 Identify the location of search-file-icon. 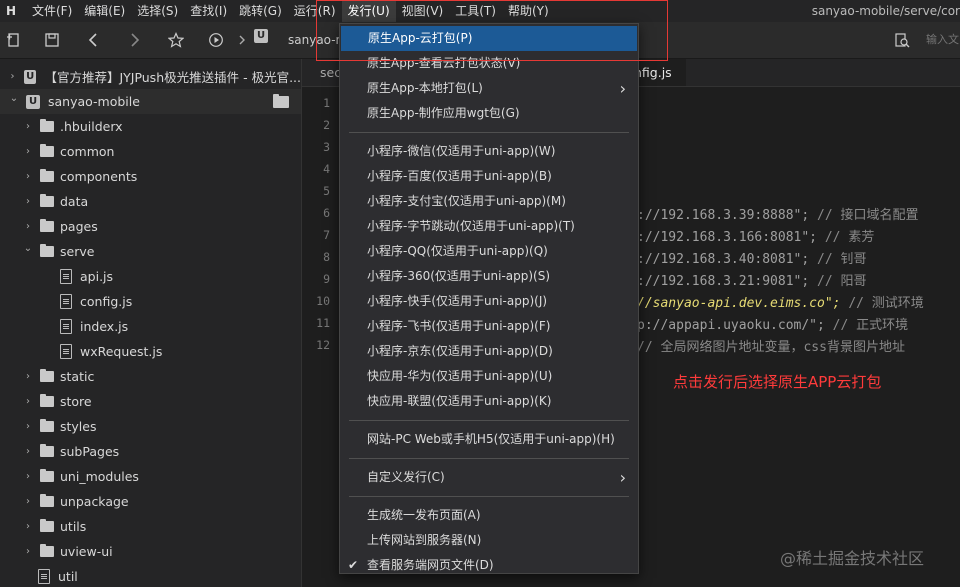
(902, 40).